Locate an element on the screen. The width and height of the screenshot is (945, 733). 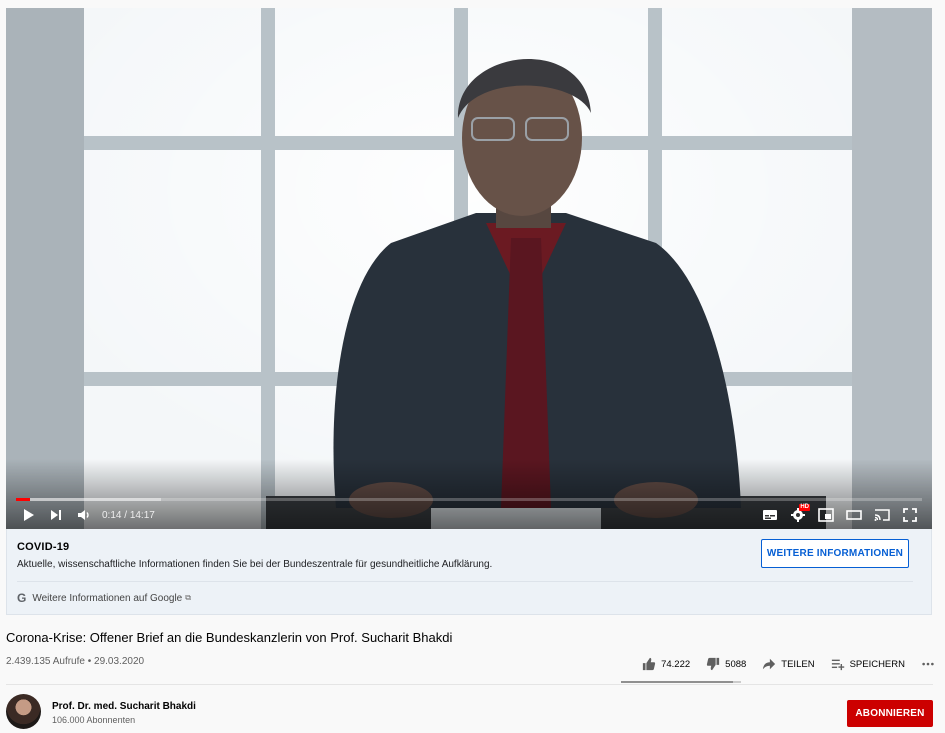
share-button: TEILEN is located at coordinates (788, 664).